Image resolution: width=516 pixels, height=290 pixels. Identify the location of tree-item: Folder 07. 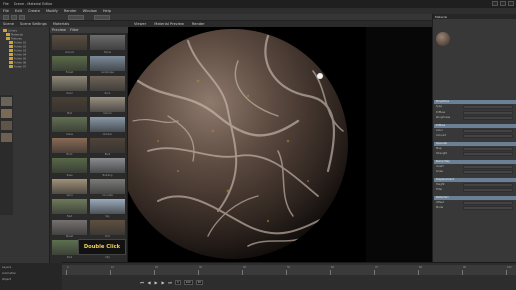
(17, 66).